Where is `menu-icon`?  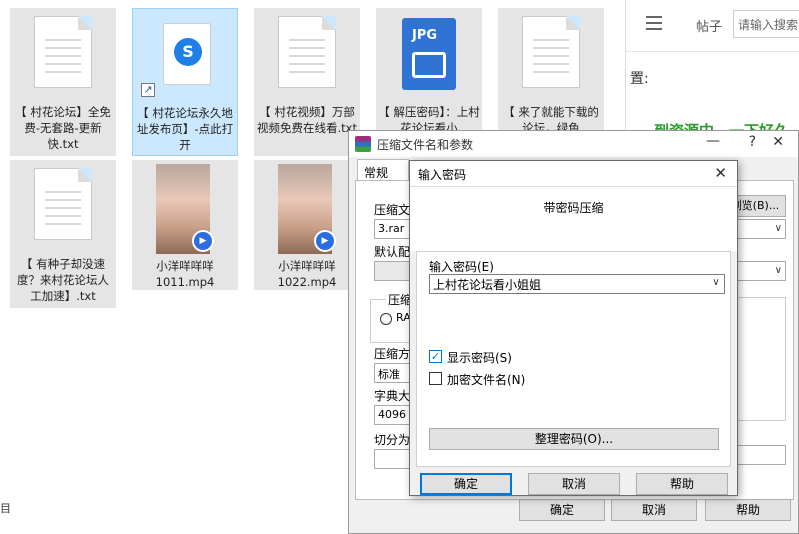 menu-icon is located at coordinates (654, 23).